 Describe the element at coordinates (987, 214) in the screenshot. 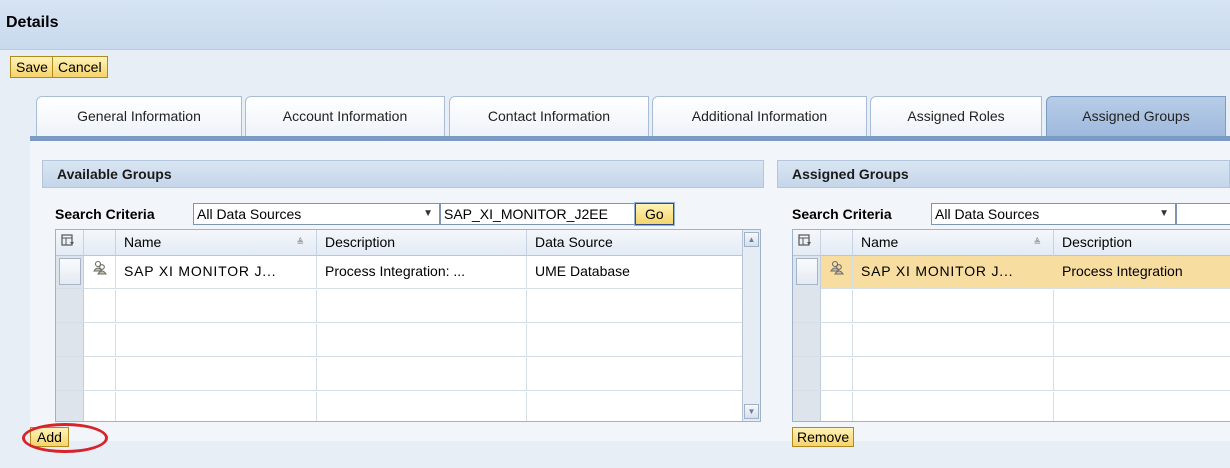

I see `assigned-source-select-value: All Data Sources` at that location.